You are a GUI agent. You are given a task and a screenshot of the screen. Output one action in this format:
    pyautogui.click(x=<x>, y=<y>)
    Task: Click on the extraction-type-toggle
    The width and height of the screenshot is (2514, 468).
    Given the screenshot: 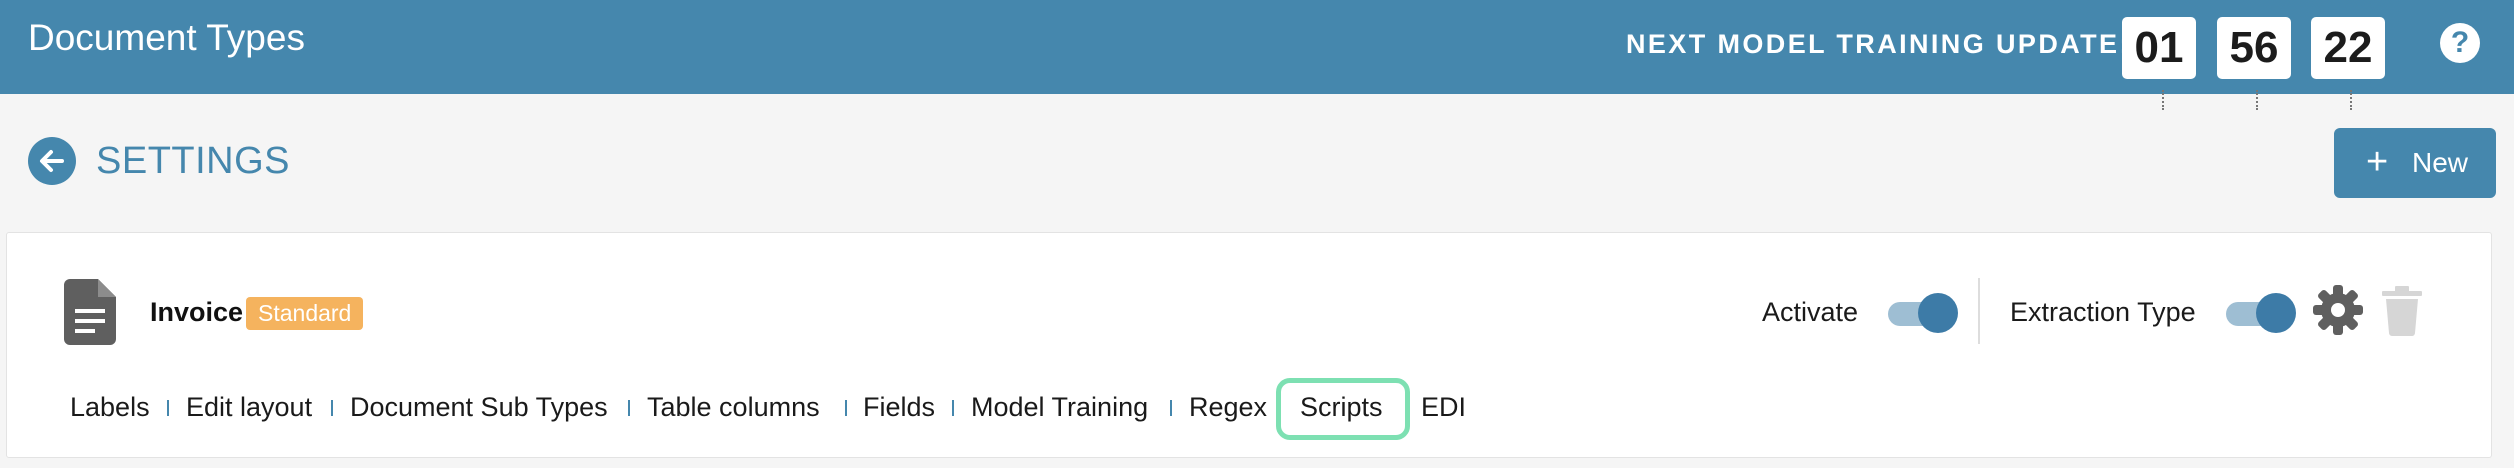 What is the action you would take?
    pyautogui.click(x=2261, y=312)
    